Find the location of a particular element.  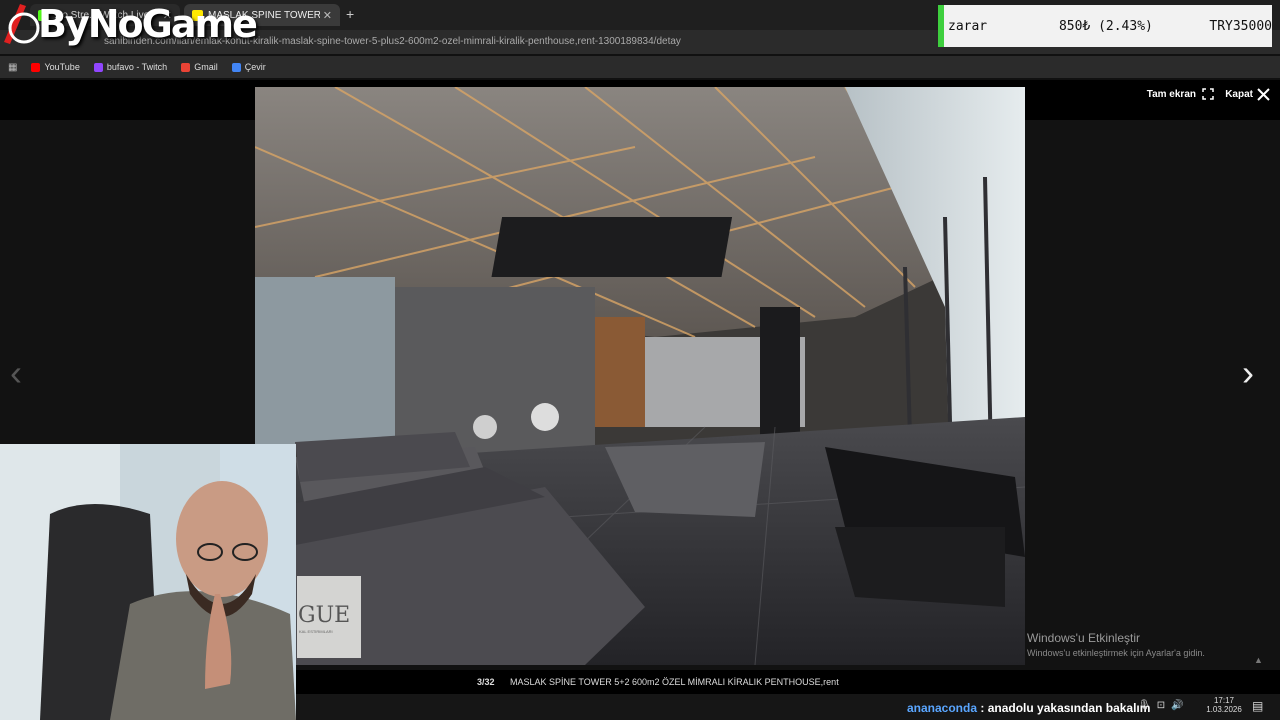

close-icon is located at coordinates (1263, 94).